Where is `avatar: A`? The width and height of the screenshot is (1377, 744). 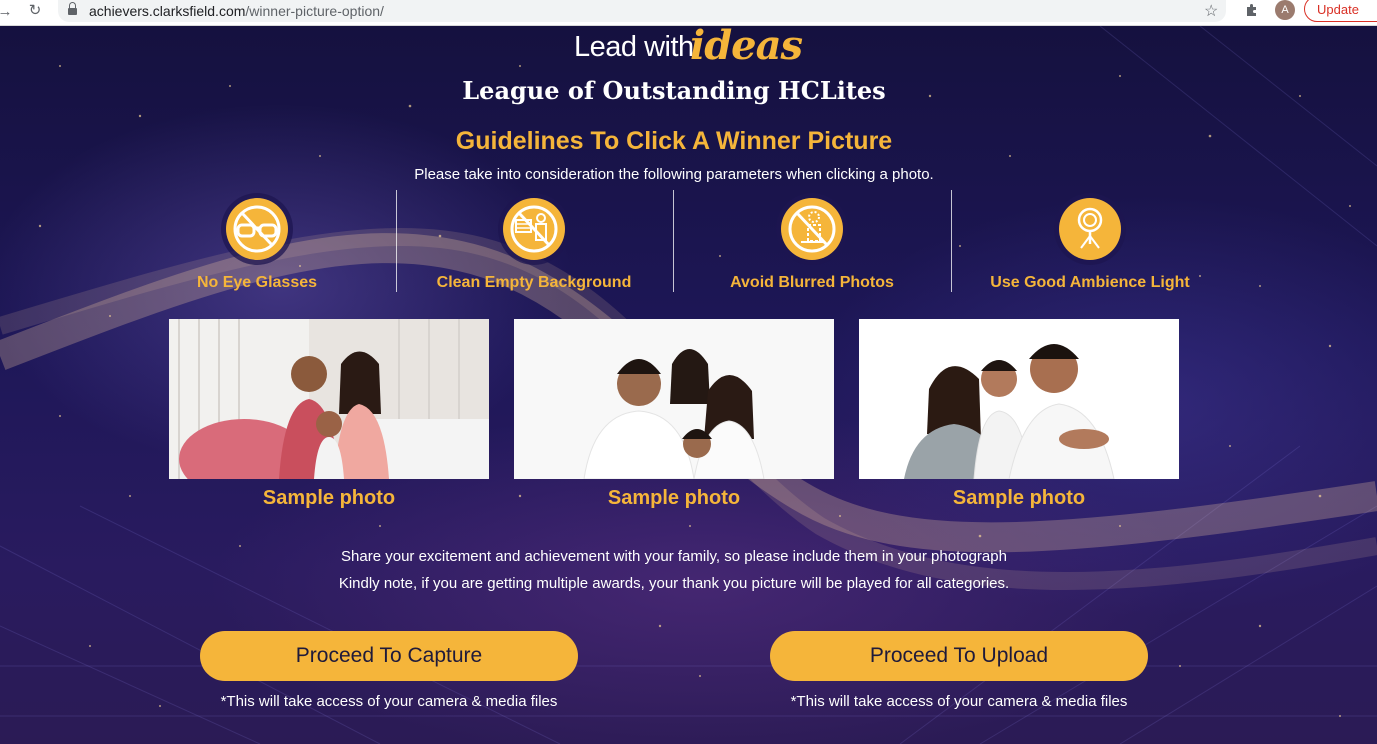 avatar: A is located at coordinates (1285, 10).